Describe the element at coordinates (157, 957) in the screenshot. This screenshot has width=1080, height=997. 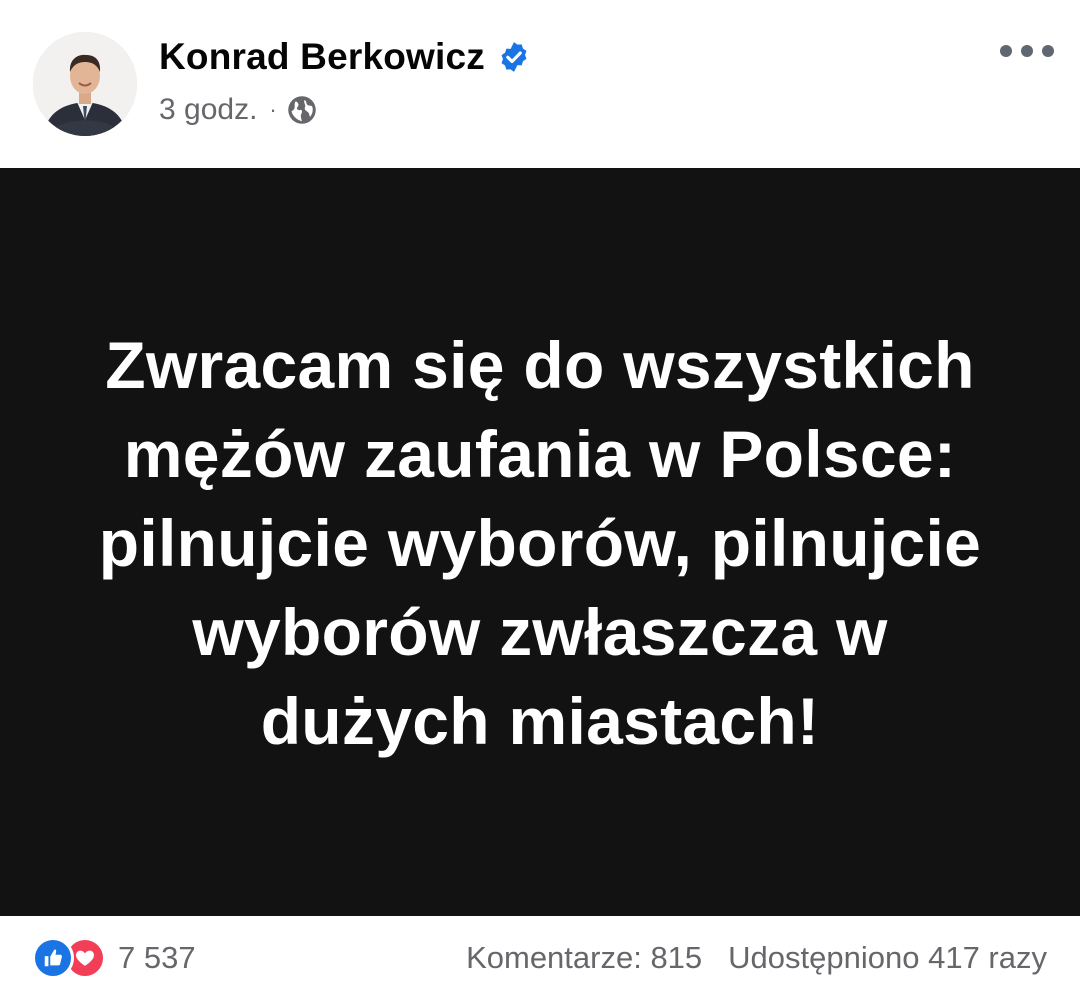
I see `reaction-count: 7 537` at that location.